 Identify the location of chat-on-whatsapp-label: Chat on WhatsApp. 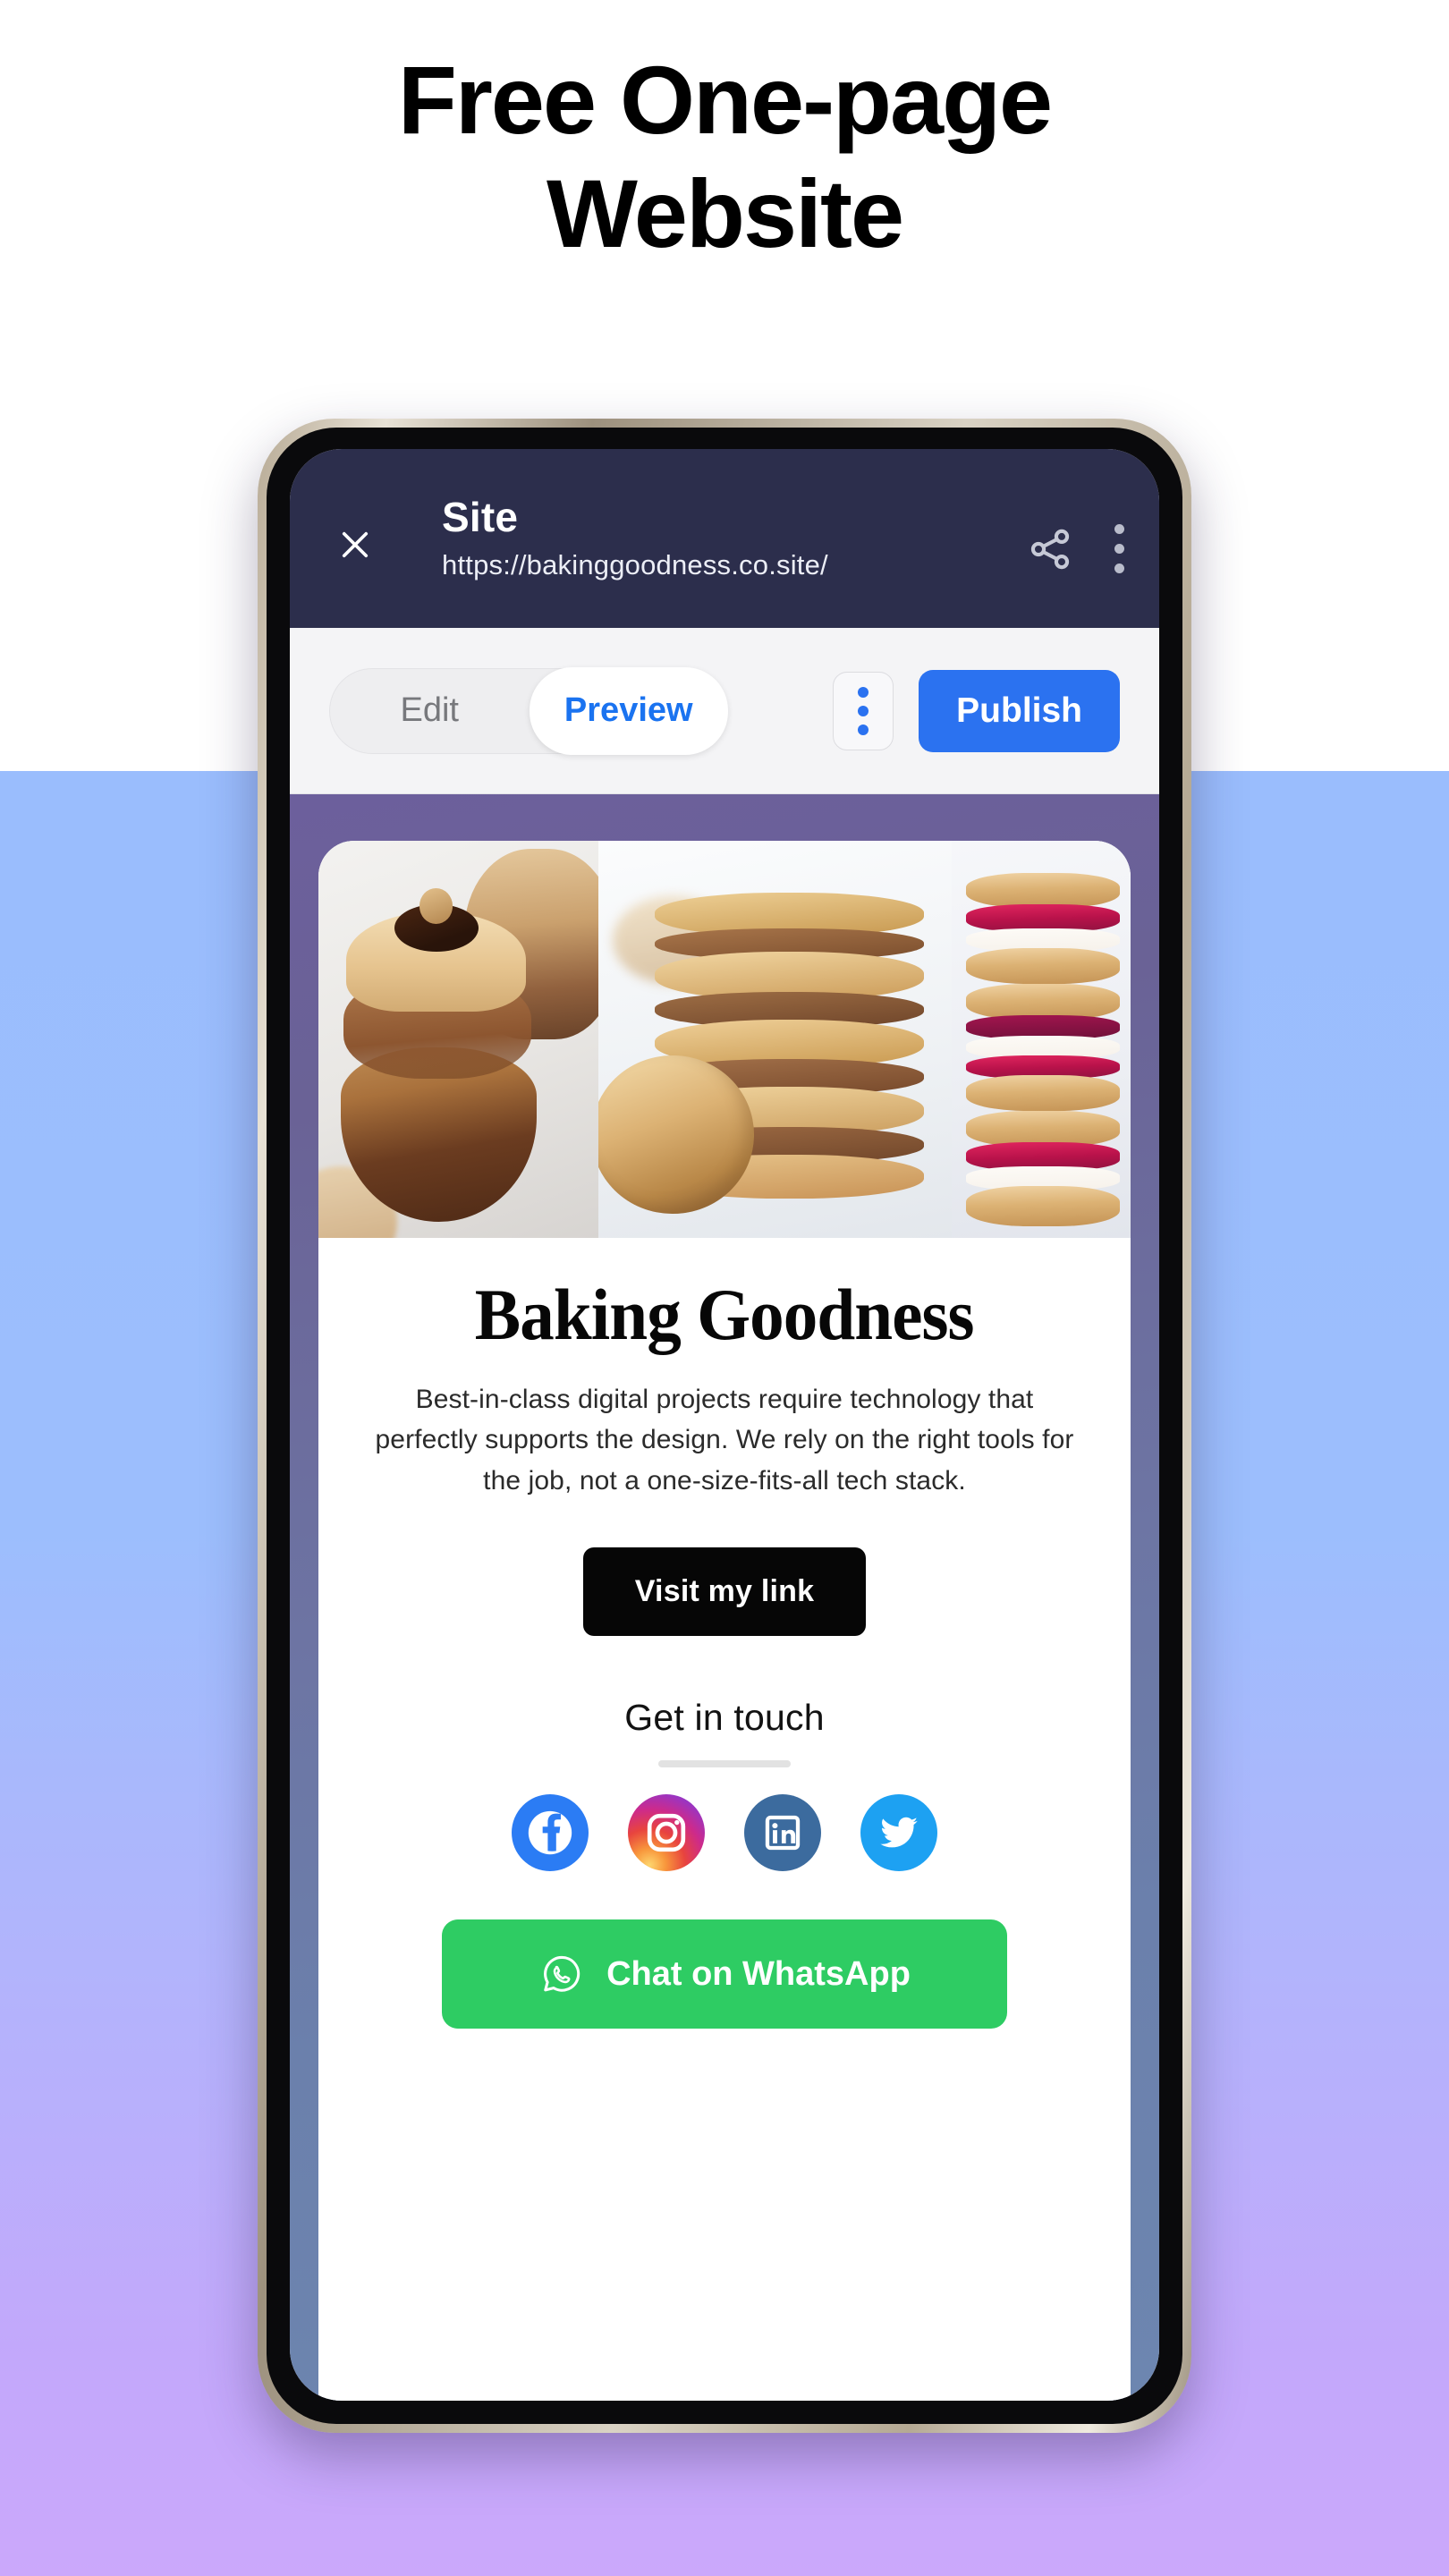
(758, 1973).